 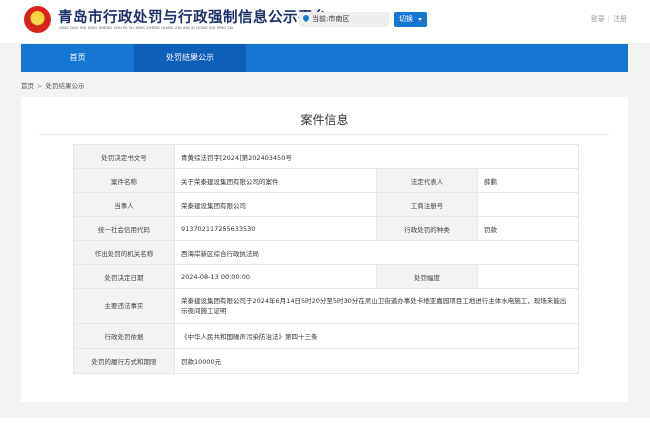 What do you see at coordinates (275, 180) in the screenshot?
I see `case-name-value: 关于荣泰建设集团有限公司的案件` at bounding box center [275, 180].